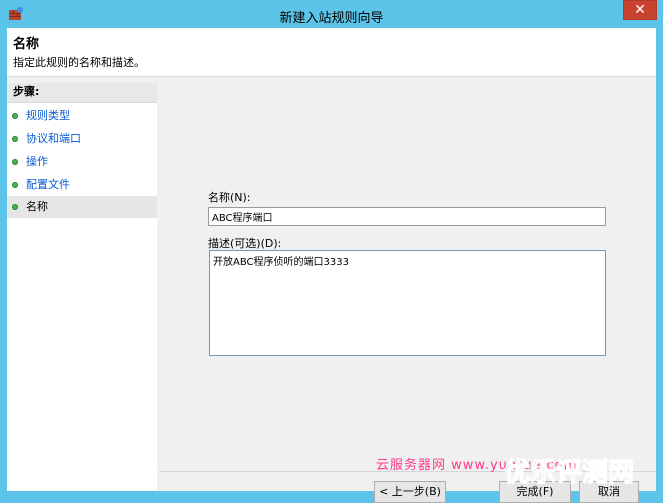  What do you see at coordinates (82, 116) in the screenshot?
I see `step-rule-type: 规则类型` at bounding box center [82, 116].